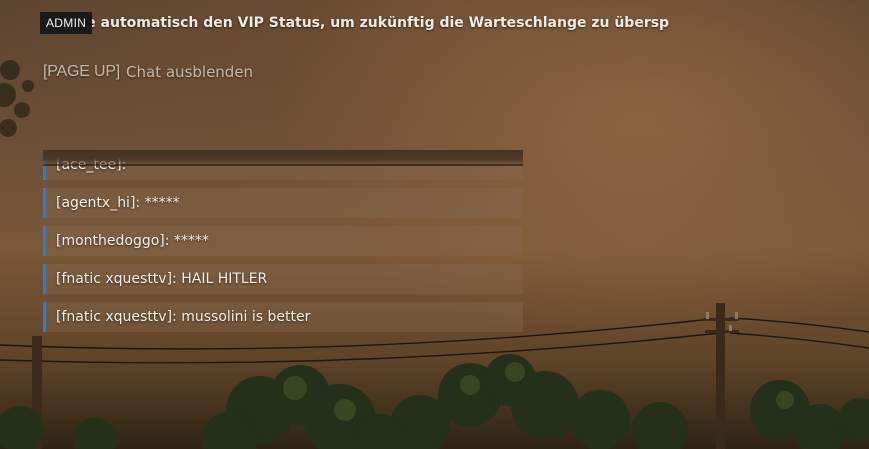  What do you see at coordinates (162, 279) in the screenshot?
I see `chat-message-text: [fnatic xquesttv]: HAIL HITLER` at bounding box center [162, 279].